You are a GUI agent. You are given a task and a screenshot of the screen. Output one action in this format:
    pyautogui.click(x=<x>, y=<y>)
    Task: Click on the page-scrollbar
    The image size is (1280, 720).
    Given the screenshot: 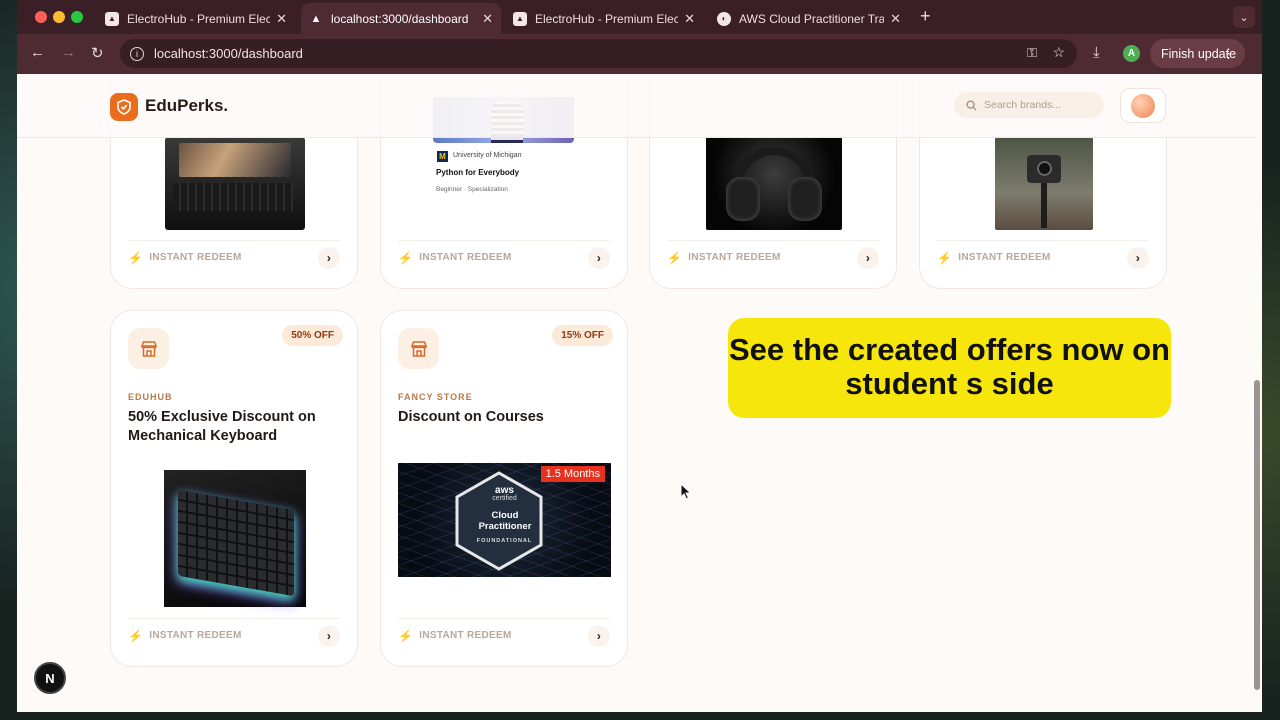 What is the action you would take?
    pyautogui.click(x=1257, y=535)
    